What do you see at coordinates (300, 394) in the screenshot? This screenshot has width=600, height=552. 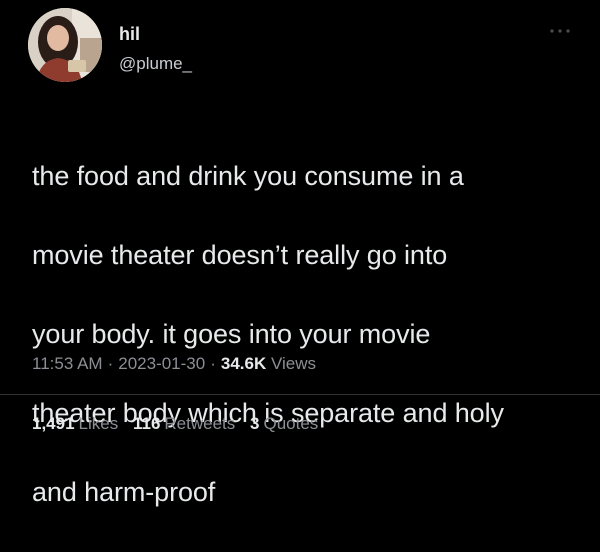 I see `divider` at bounding box center [300, 394].